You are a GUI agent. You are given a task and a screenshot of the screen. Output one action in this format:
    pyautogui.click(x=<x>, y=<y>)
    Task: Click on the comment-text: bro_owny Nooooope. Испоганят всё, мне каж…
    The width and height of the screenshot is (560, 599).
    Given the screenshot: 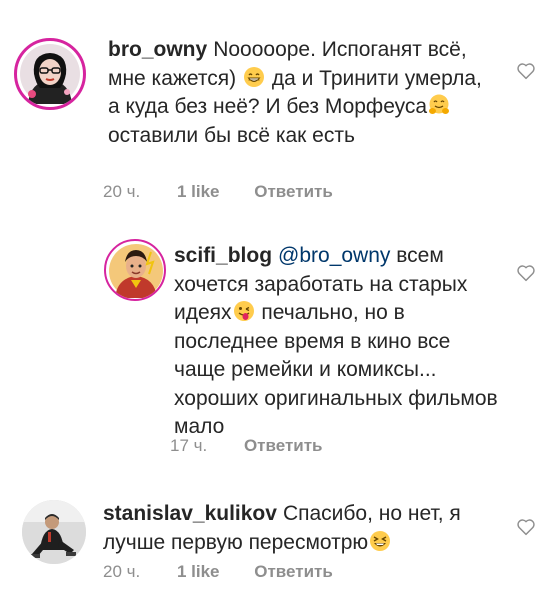 What is the action you would take?
    pyautogui.click(x=298, y=93)
    